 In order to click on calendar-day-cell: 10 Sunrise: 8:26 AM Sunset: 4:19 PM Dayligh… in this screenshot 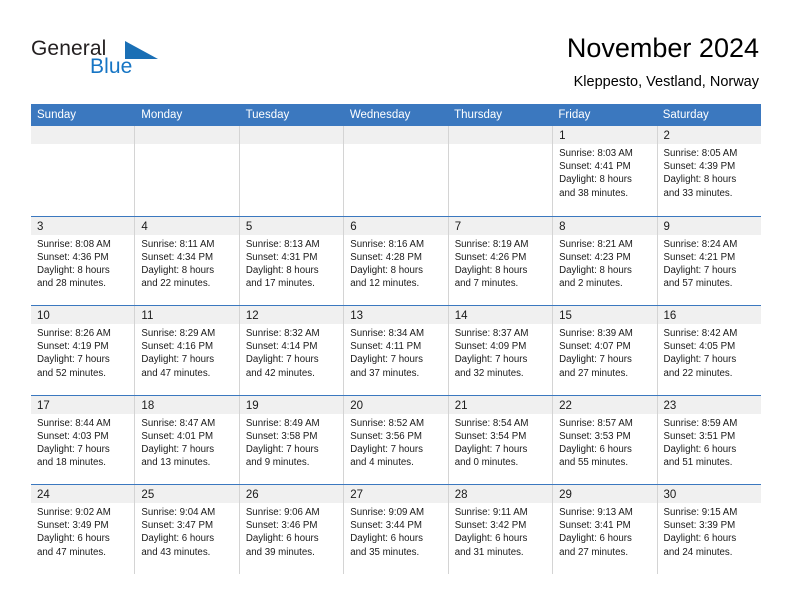, I will do `click(83, 350)`.